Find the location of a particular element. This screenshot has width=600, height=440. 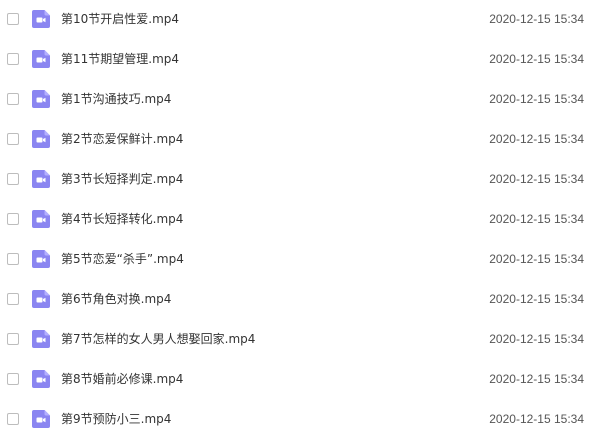

file-row: 第3节长短择判定.mp4 2020-12-15 15:34 is located at coordinates (300, 180).